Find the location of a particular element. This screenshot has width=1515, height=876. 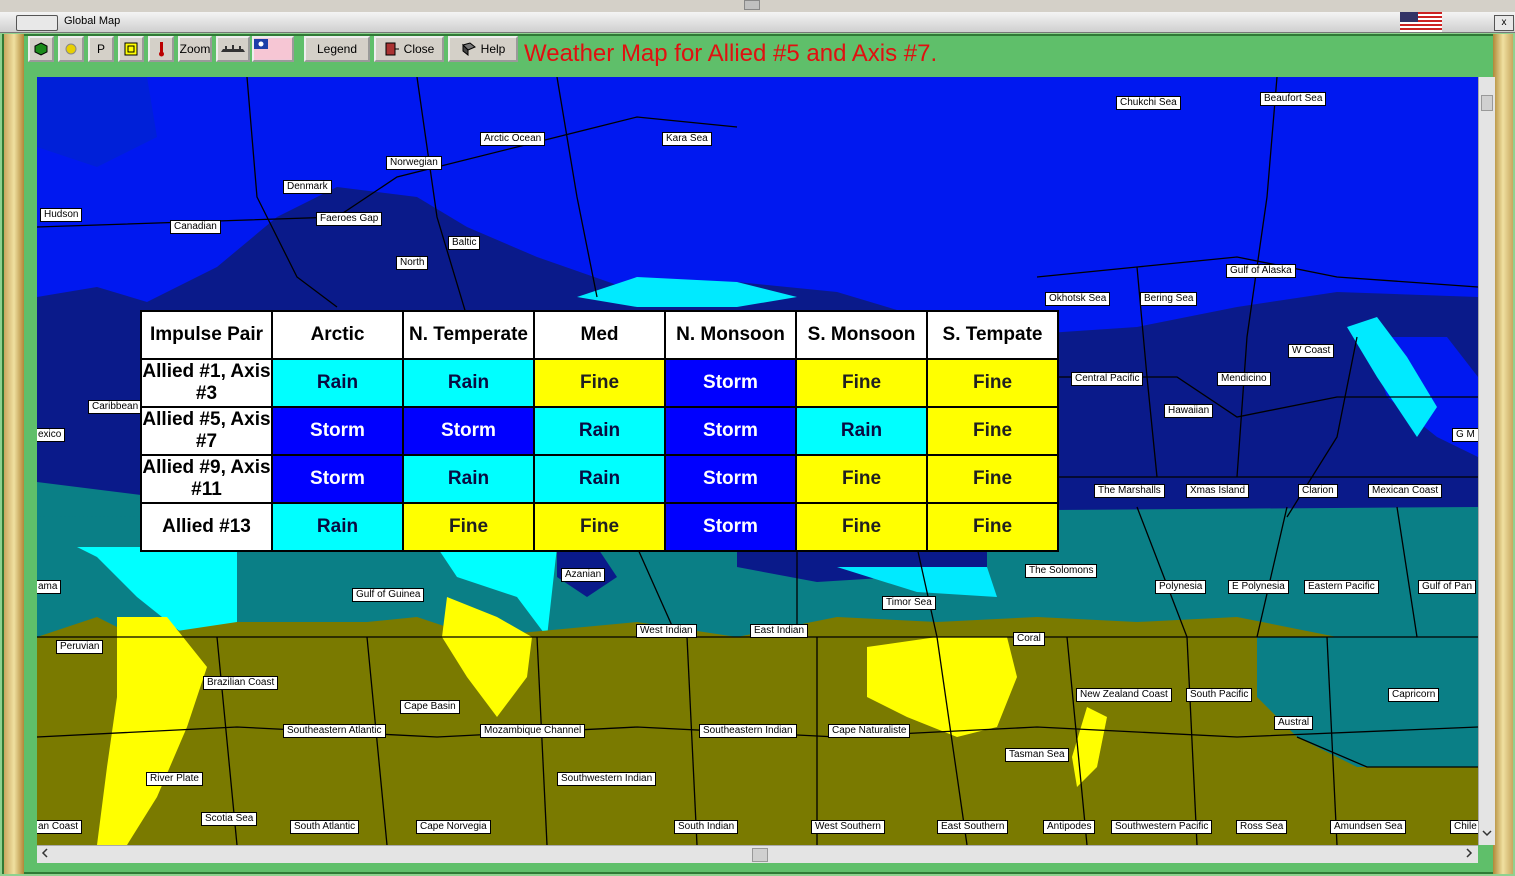

impulse-pair-cell: Allied #13 is located at coordinates (206, 527).